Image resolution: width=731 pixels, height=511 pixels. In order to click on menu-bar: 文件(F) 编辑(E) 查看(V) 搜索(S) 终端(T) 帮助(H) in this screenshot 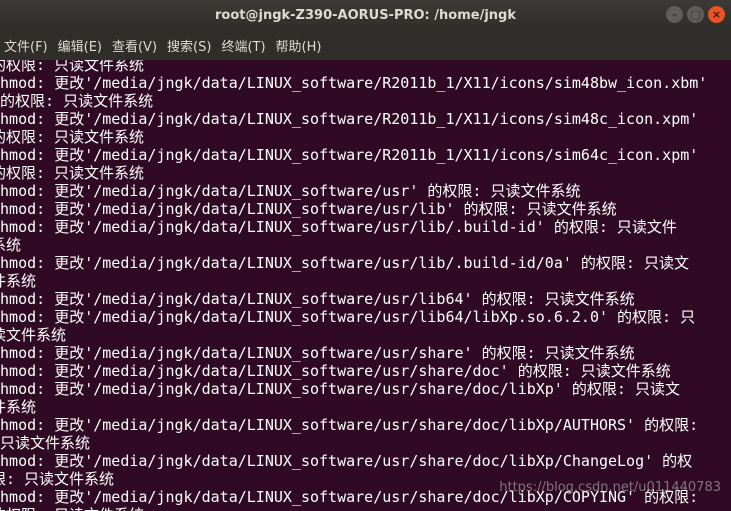, I will do `click(365, 45)`.